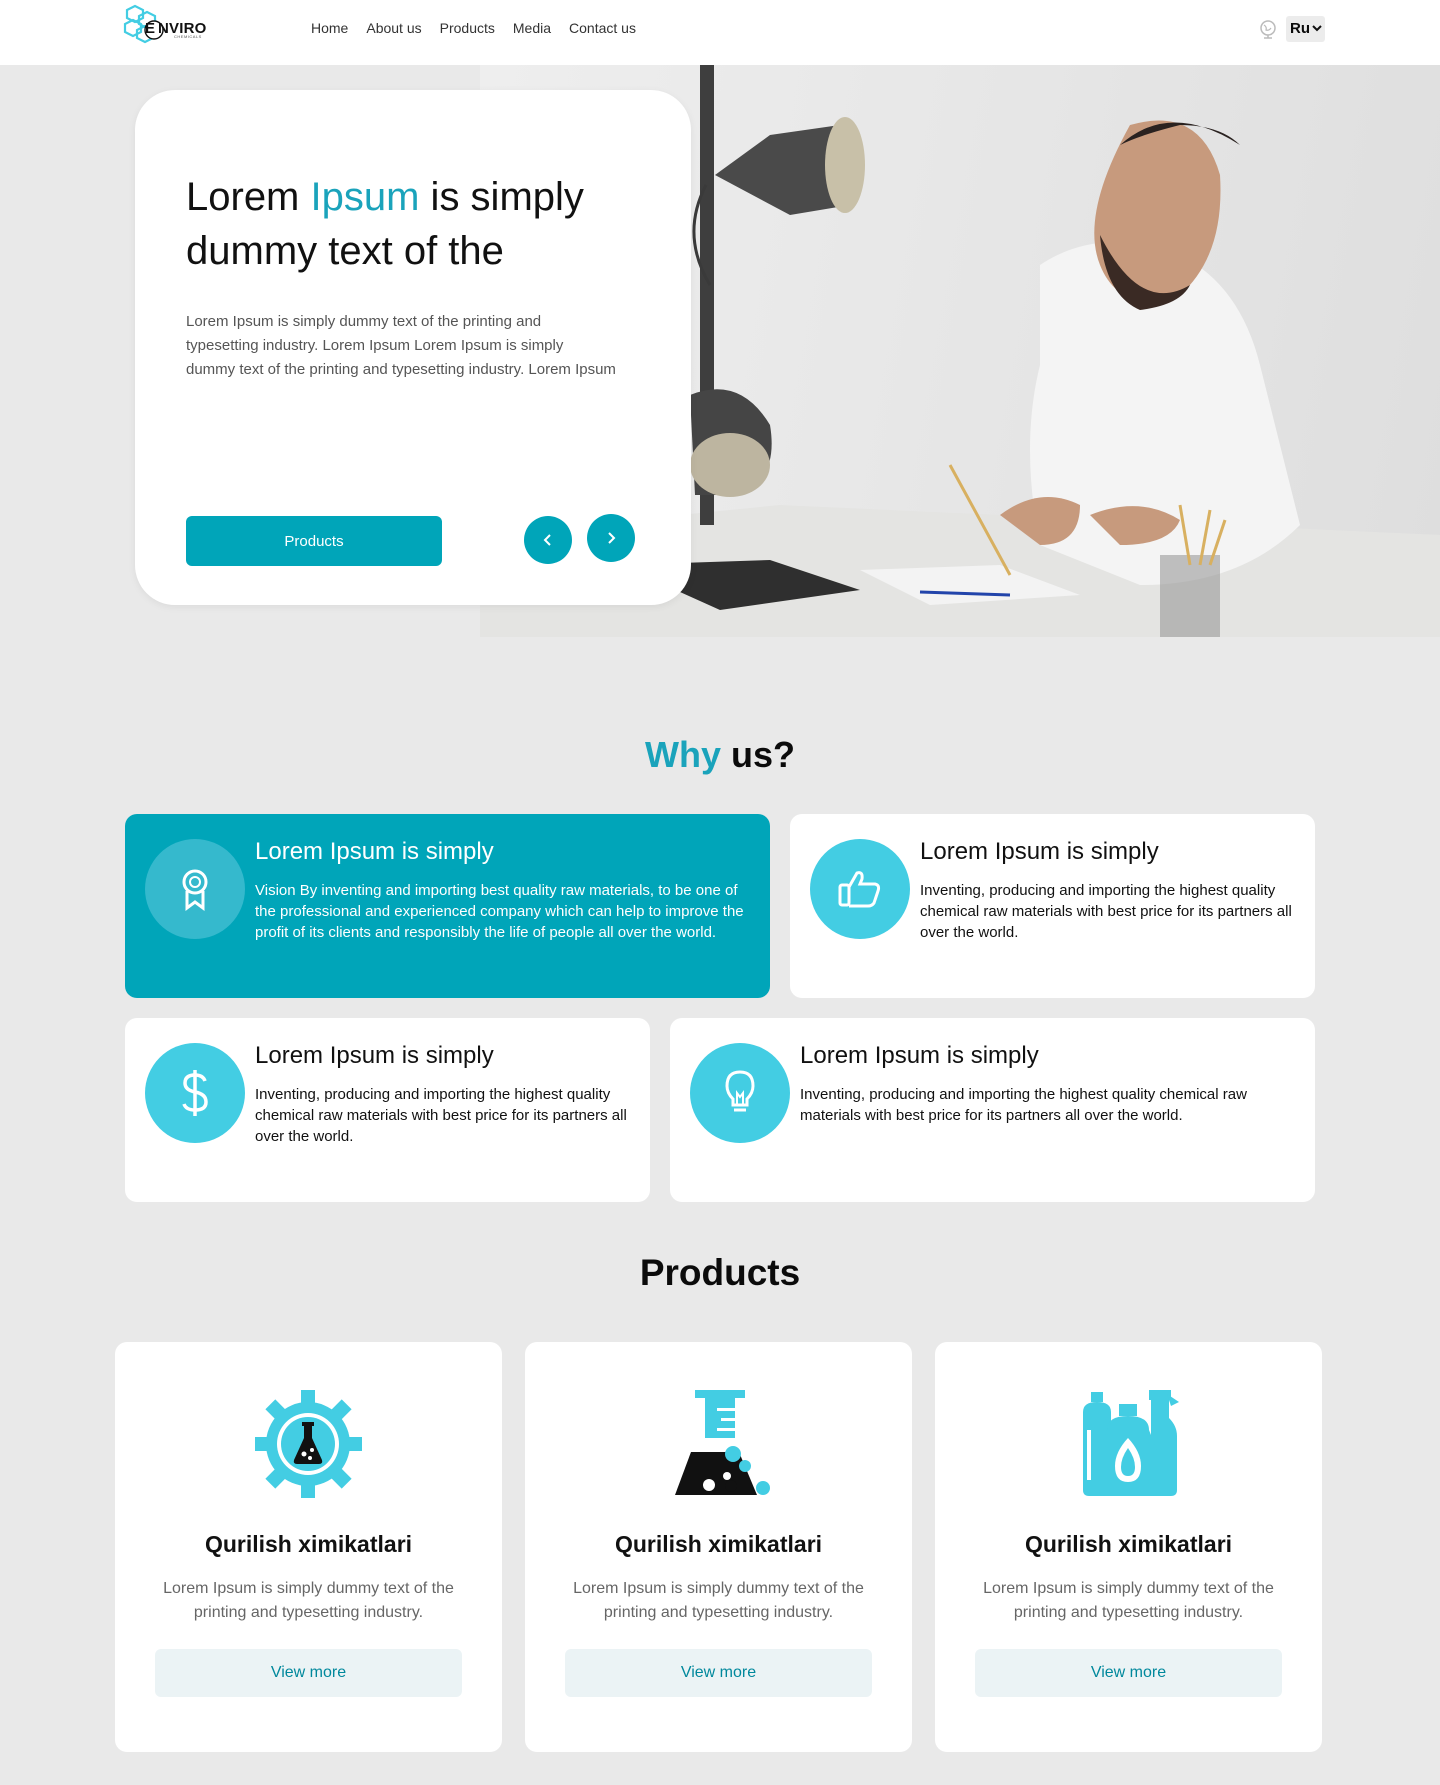 The image size is (1440, 1785). What do you see at coordinates (308, 1444) in the screenshot?
I see `chemistry-gear-icon` at bounding box center [308, 1444].